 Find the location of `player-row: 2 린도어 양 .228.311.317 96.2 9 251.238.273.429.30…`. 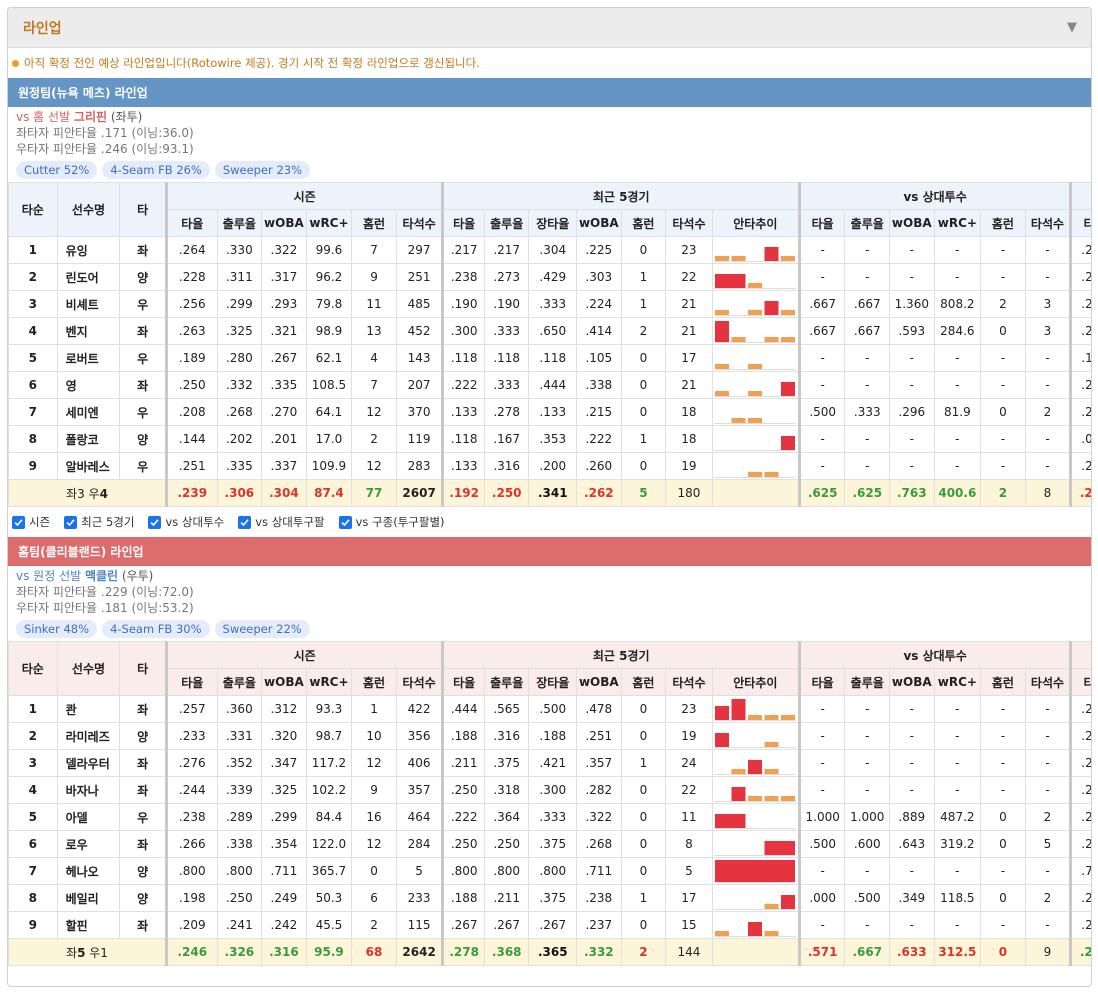

player-row: 2 린도어 양 .228.311.317 96.2 9 251.238.273.429.30… is located at coordinates (549, 277).